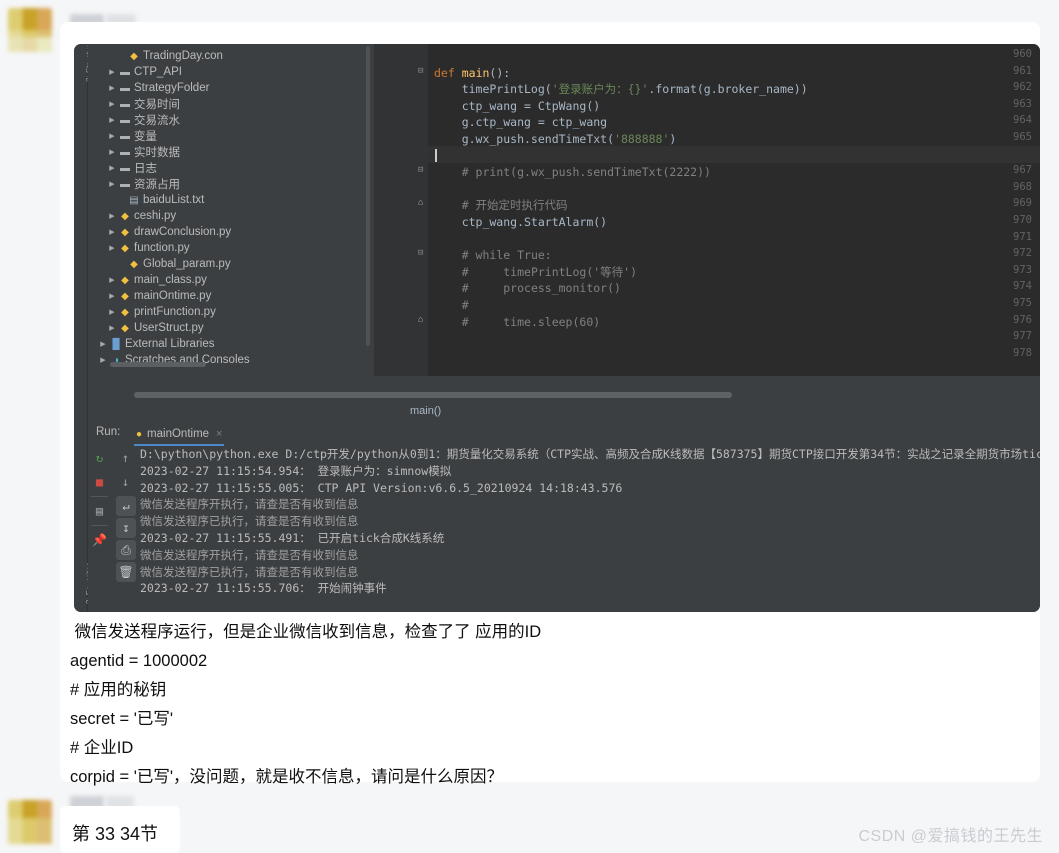 The height and width of the screenshot is (853, 1059). I want to click on tree-item-label: mainOntime.py, so click(173, 296).